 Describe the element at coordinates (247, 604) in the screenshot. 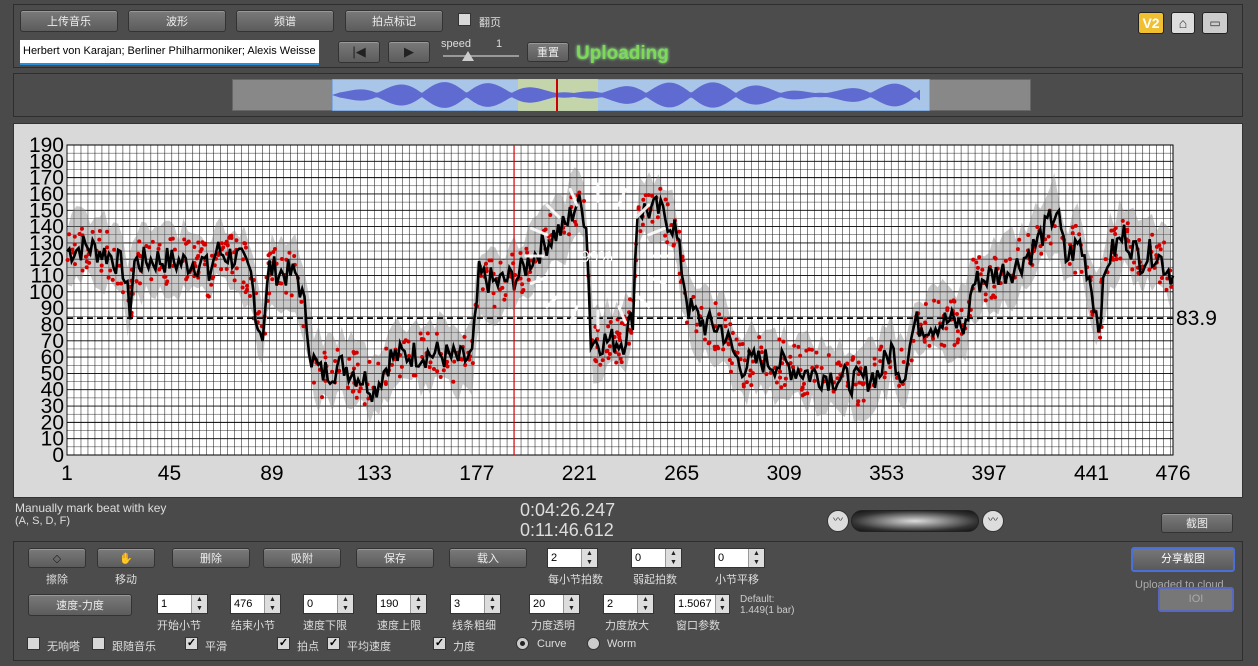

I see `end-bar-value: 476` at that location.